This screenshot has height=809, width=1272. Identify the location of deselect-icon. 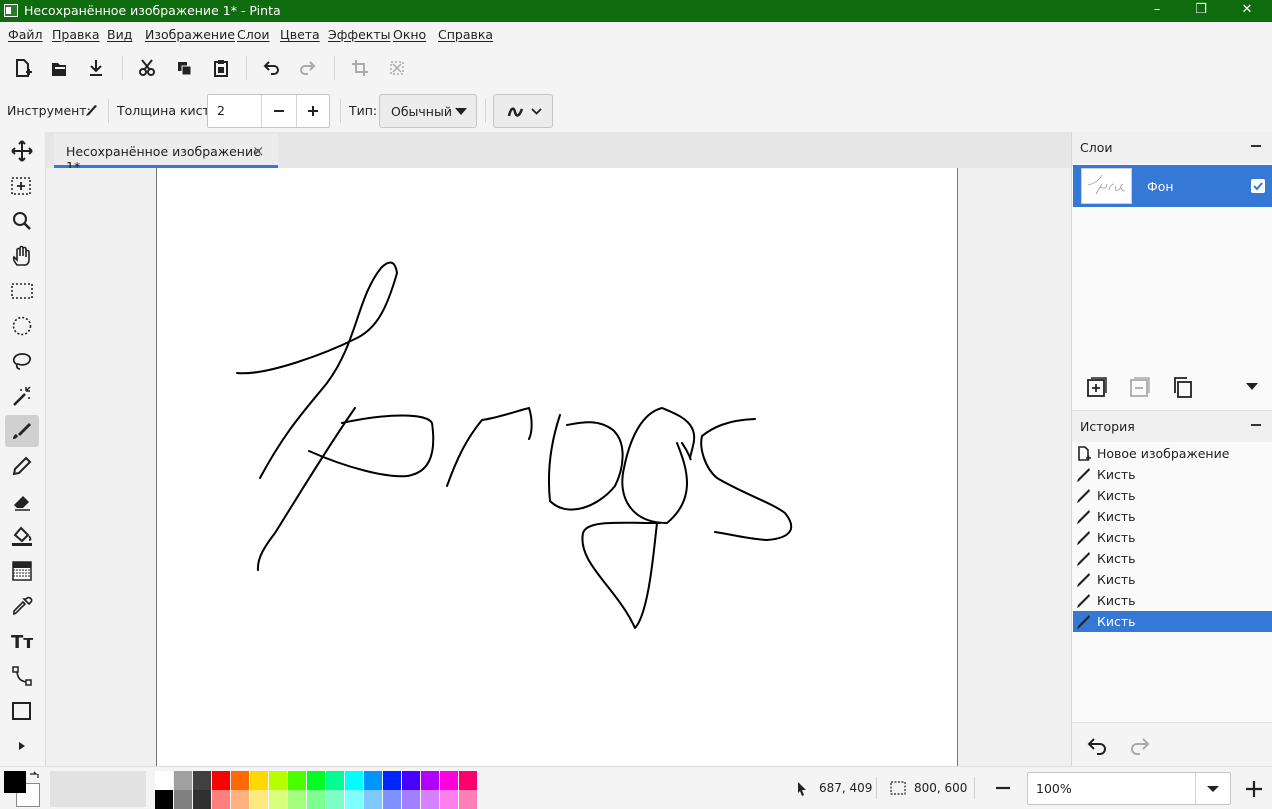
(397, 68).